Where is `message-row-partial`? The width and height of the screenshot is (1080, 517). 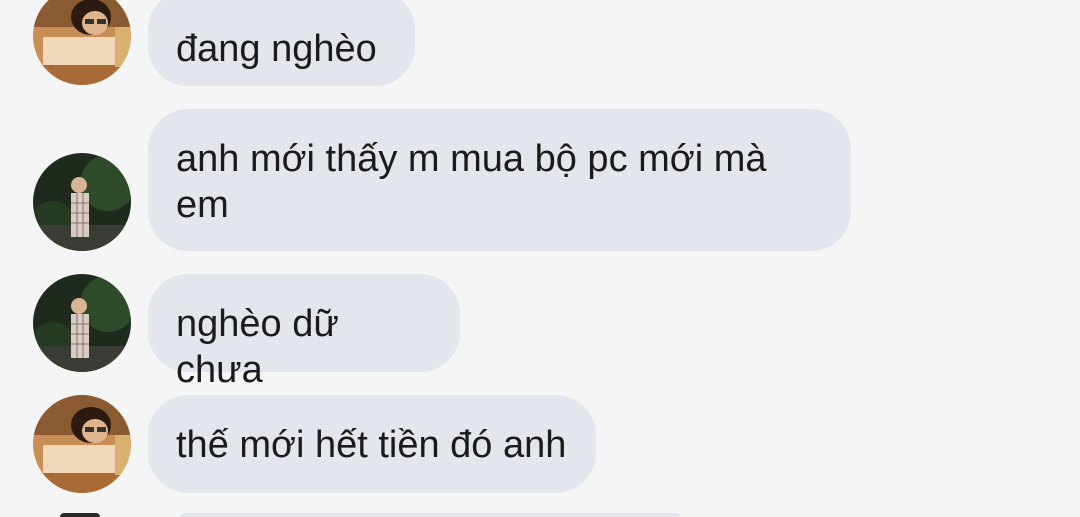
message-row-partial is located at coordinates (540, 515).